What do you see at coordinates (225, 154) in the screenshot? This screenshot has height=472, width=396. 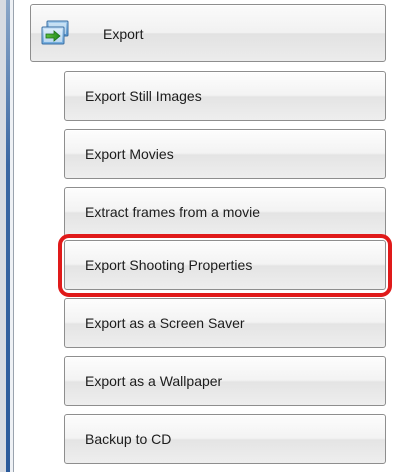 I see `export-movies-button: Export Movies` at bounding box center [225, 154].